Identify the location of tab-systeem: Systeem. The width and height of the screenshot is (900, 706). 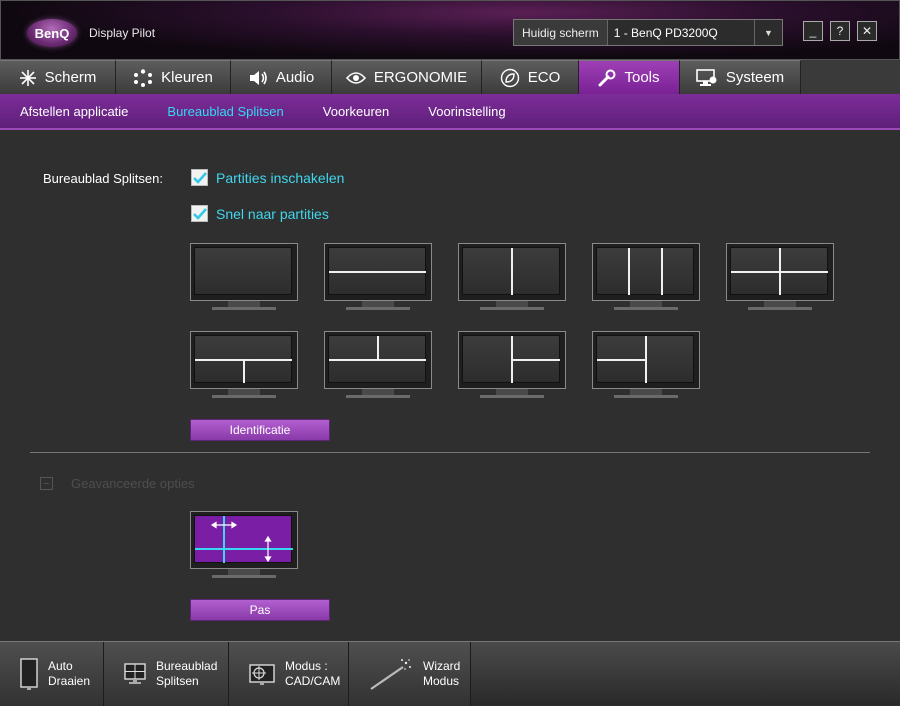
(740, 77).